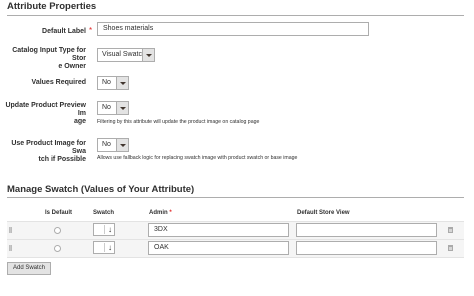  I want to click on column-header-default-store-view: Default Store View, so click(323, 213).